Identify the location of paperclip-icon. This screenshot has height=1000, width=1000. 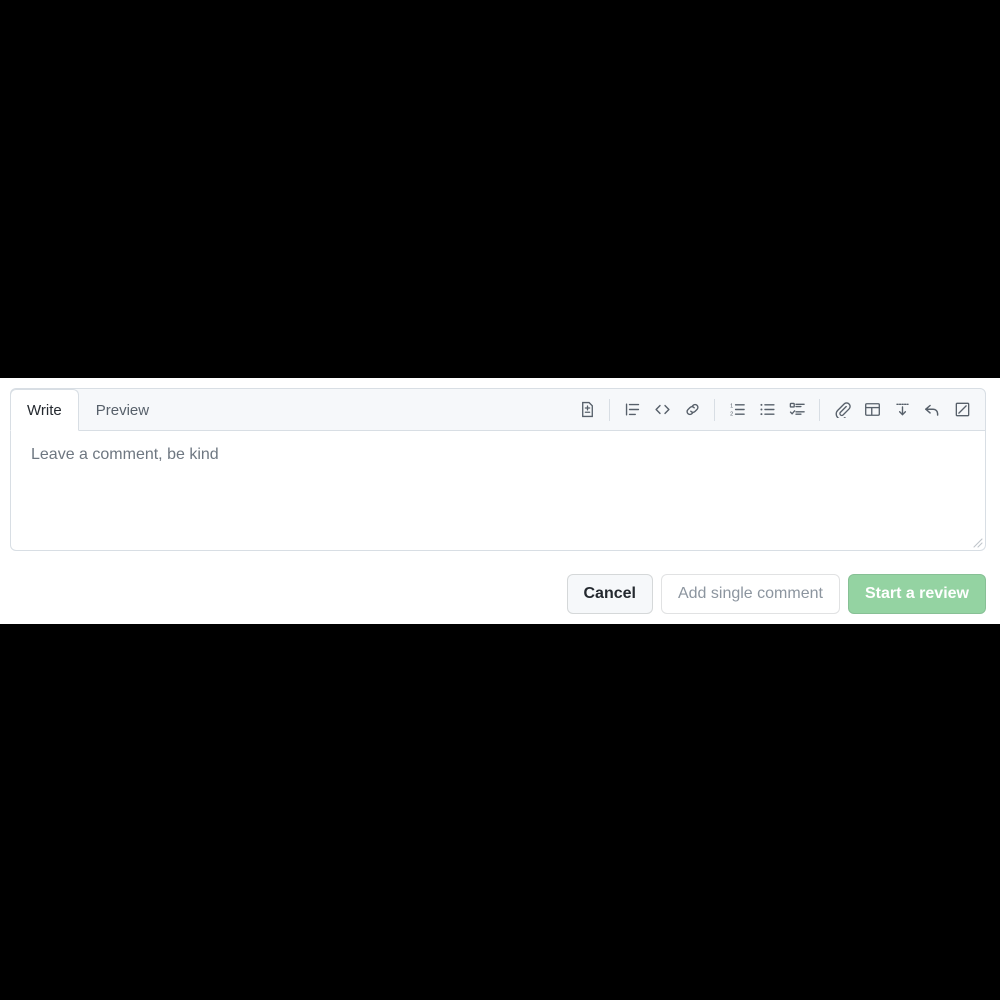
(842, 409).